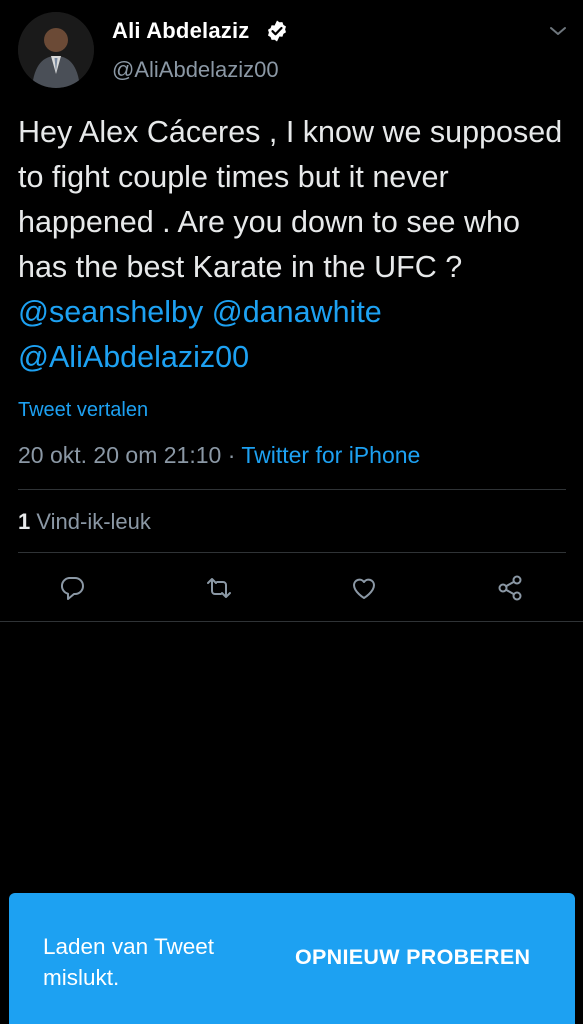 The height and width of the screenshot is (1024, 583). I want to click on reply-button, so click(72, 588).